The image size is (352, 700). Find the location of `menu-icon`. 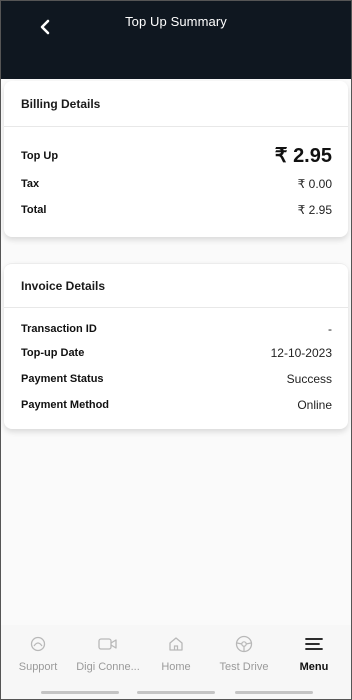

menu-icon is located at coordinates (314, 644).